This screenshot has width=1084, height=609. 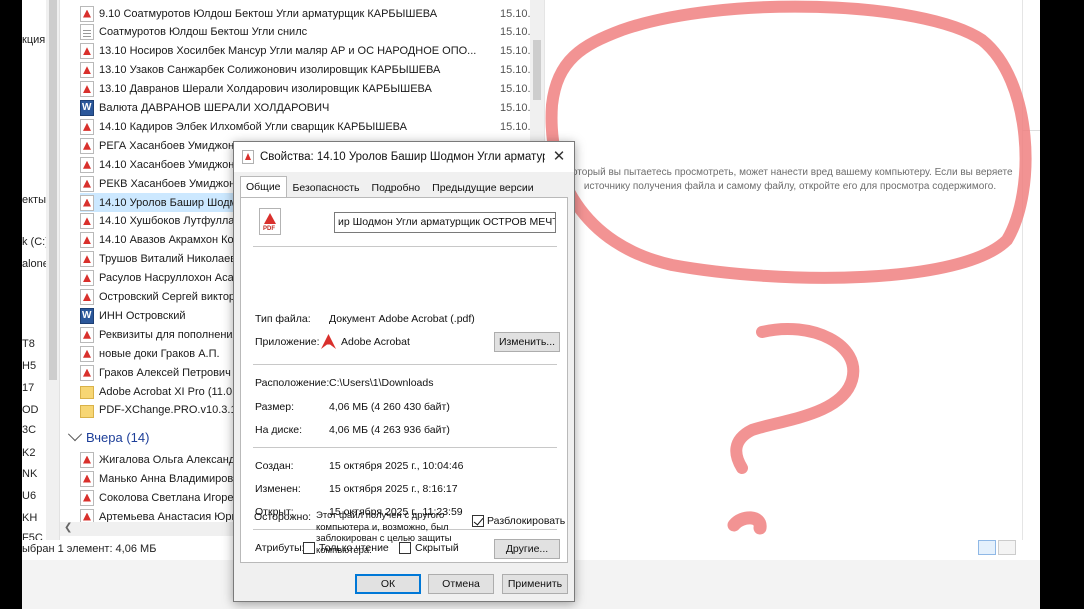 What do you see at coordinates (278, 489) in the screenshot?
I see `modified-label: Изменен:` at bounding box center [278, 489].